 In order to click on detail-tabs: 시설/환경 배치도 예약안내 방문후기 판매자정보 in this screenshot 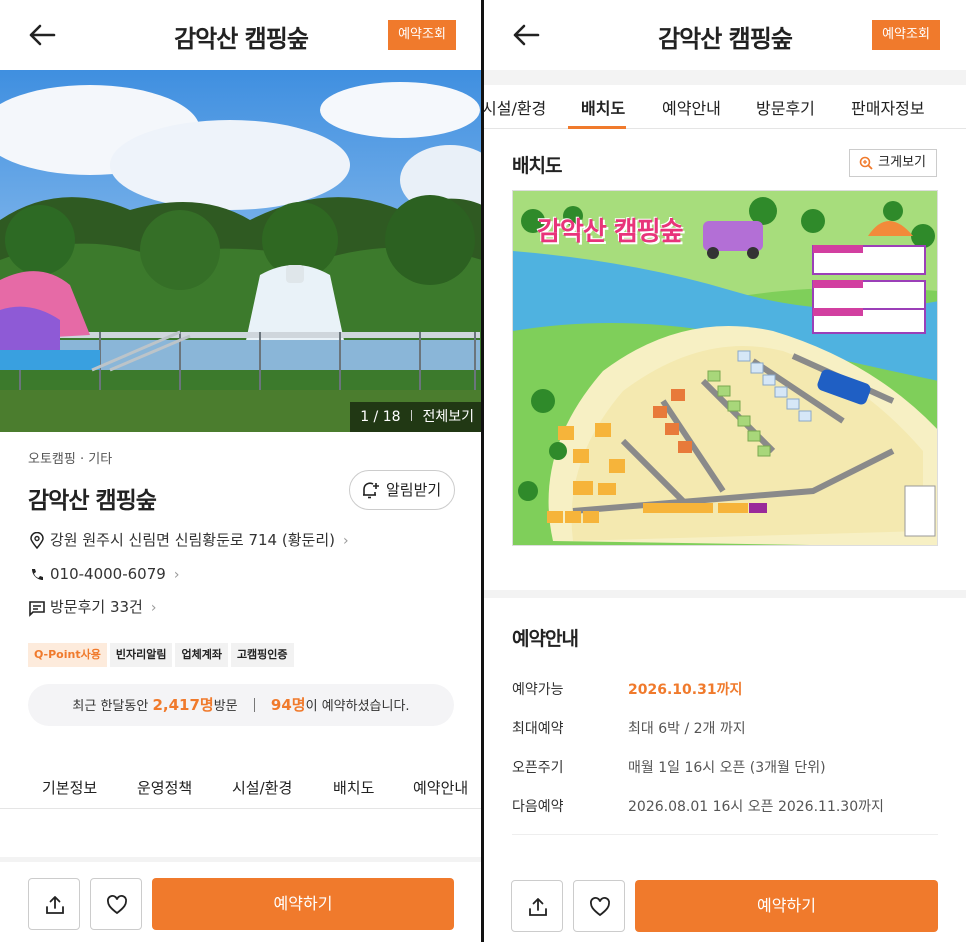, I will do `click(725, 107)`.